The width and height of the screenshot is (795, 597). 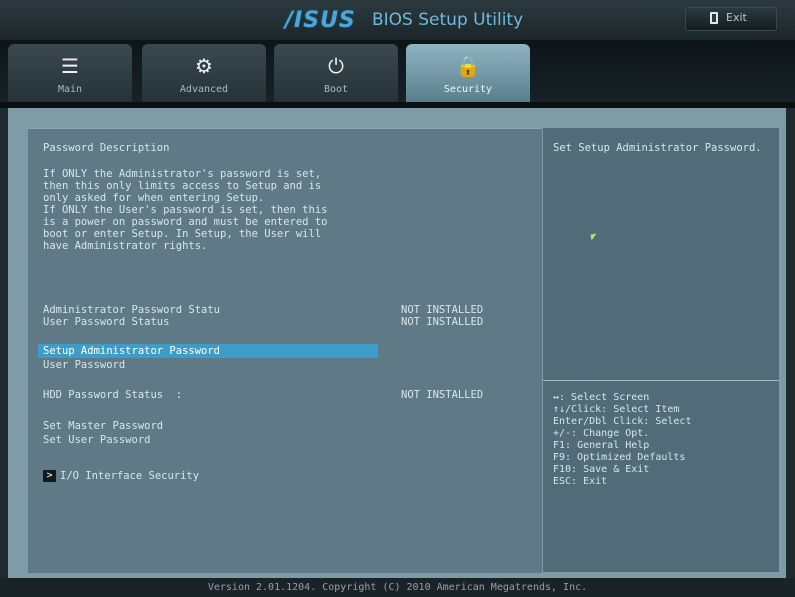 What do you see at coordinates (49, 476) in the screenshot?
I see `submenu-arrow-icon: >` at bounding box center [49, 476].